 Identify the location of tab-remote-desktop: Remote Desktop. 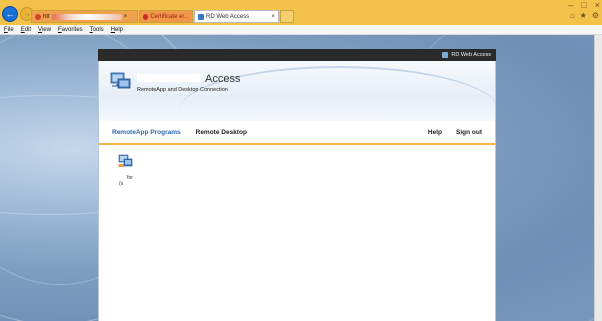
(221, 132).